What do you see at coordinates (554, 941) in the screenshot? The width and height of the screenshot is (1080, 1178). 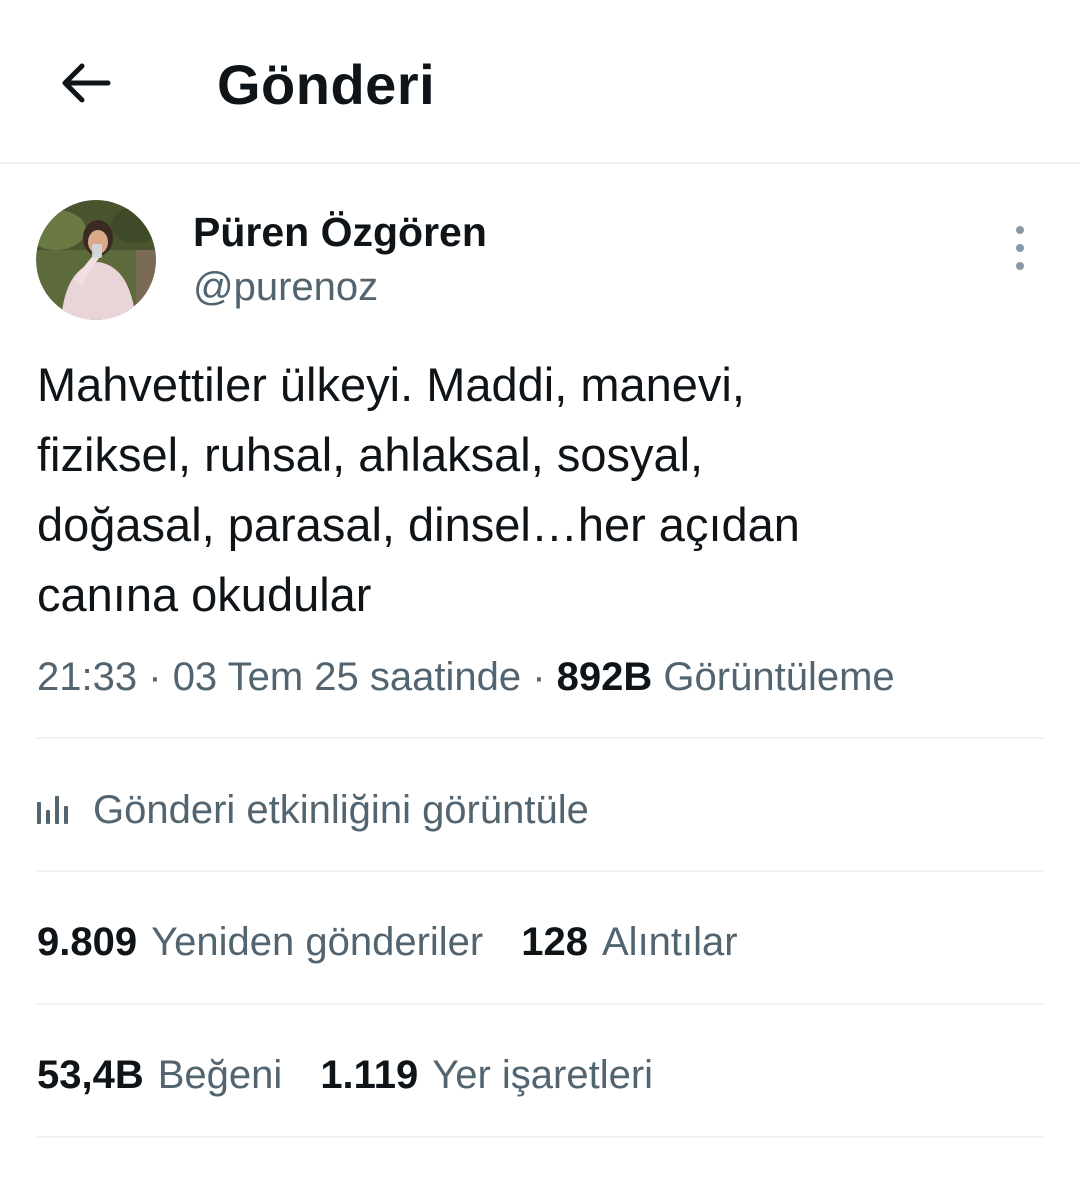 I see `quotes-count: 128` at bounding box center [554, 941].